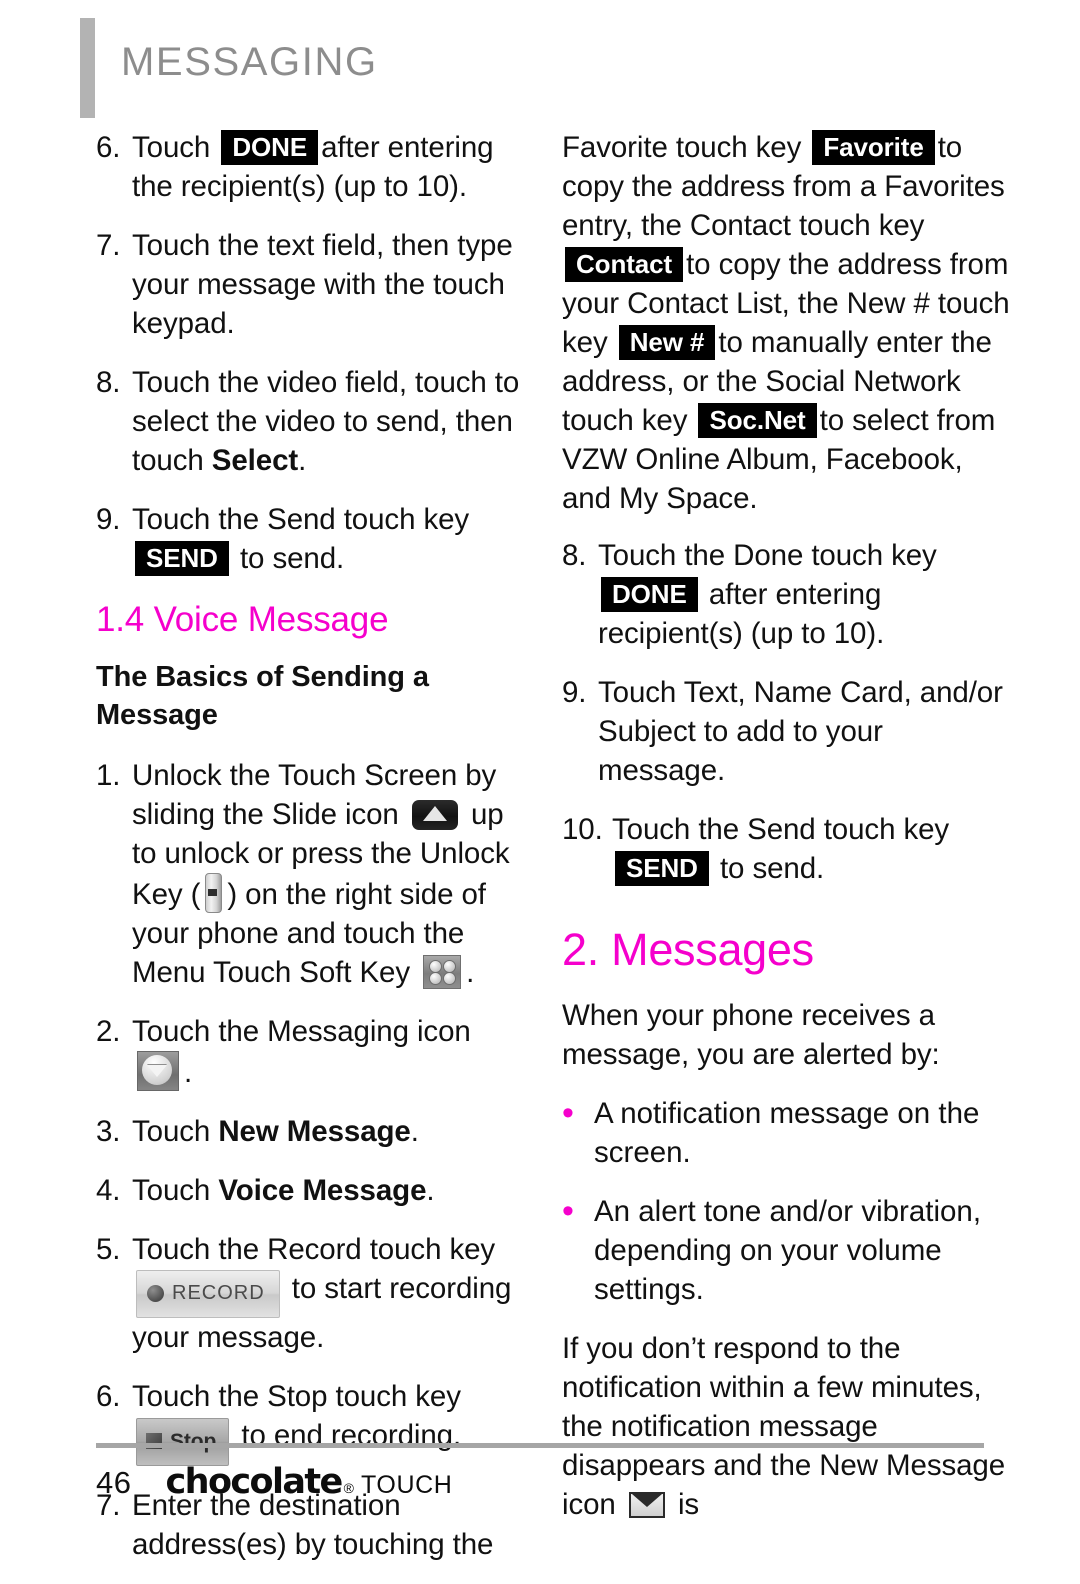 This screenshot has width=1080, height=1584. I want to click on step-text-pre: Touch the Done touch key, so click(767, 555).